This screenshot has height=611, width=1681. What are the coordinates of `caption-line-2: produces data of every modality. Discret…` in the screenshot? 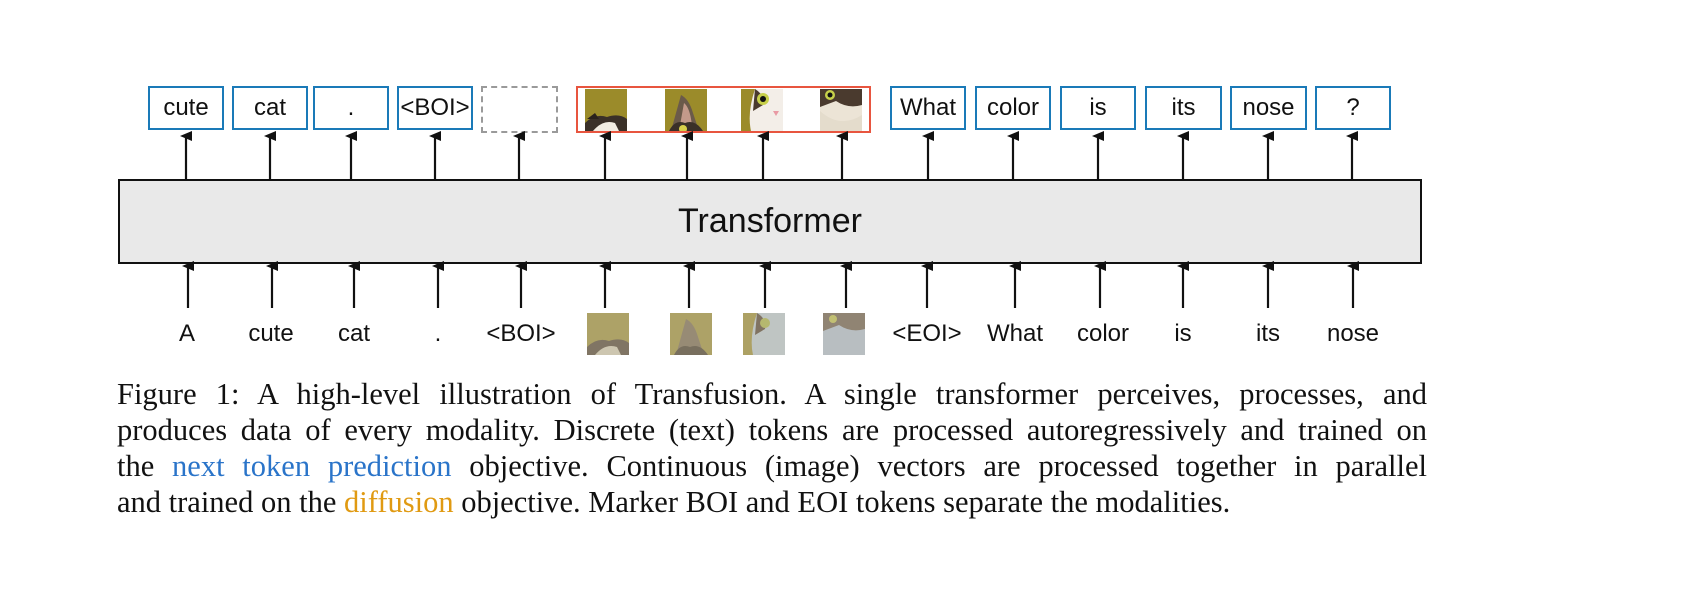 It's located at (772, 430).